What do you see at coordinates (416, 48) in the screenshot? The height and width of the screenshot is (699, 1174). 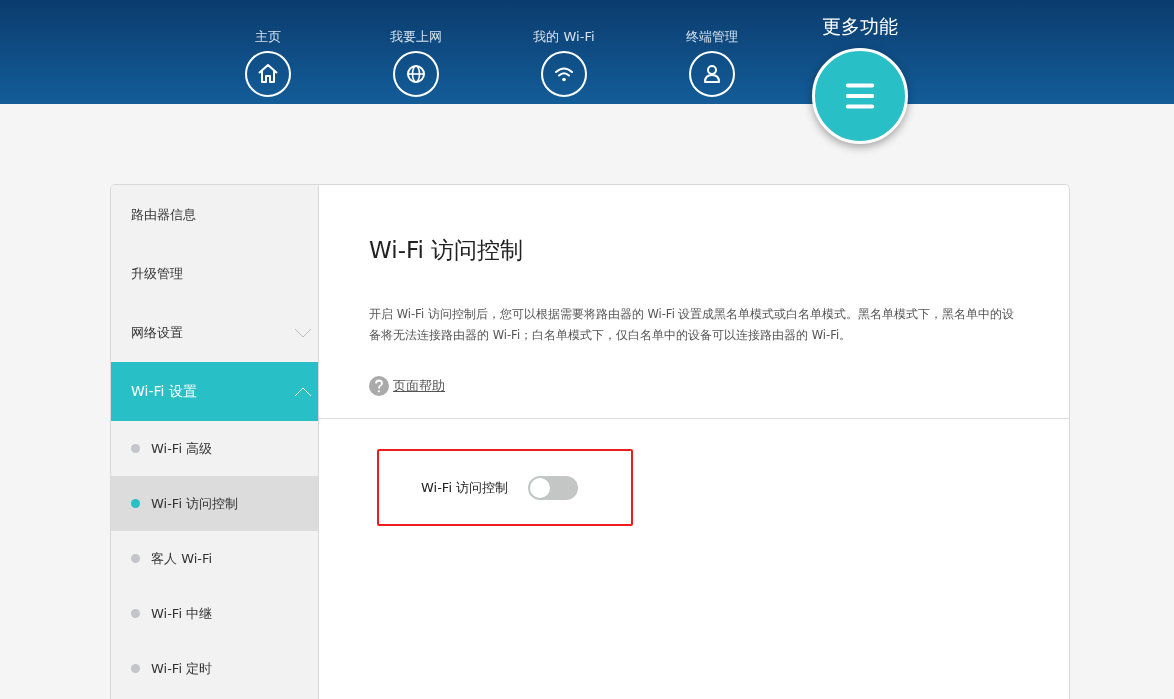 I see `nav-tab: 我要上网` at bounding box center [416, 48].